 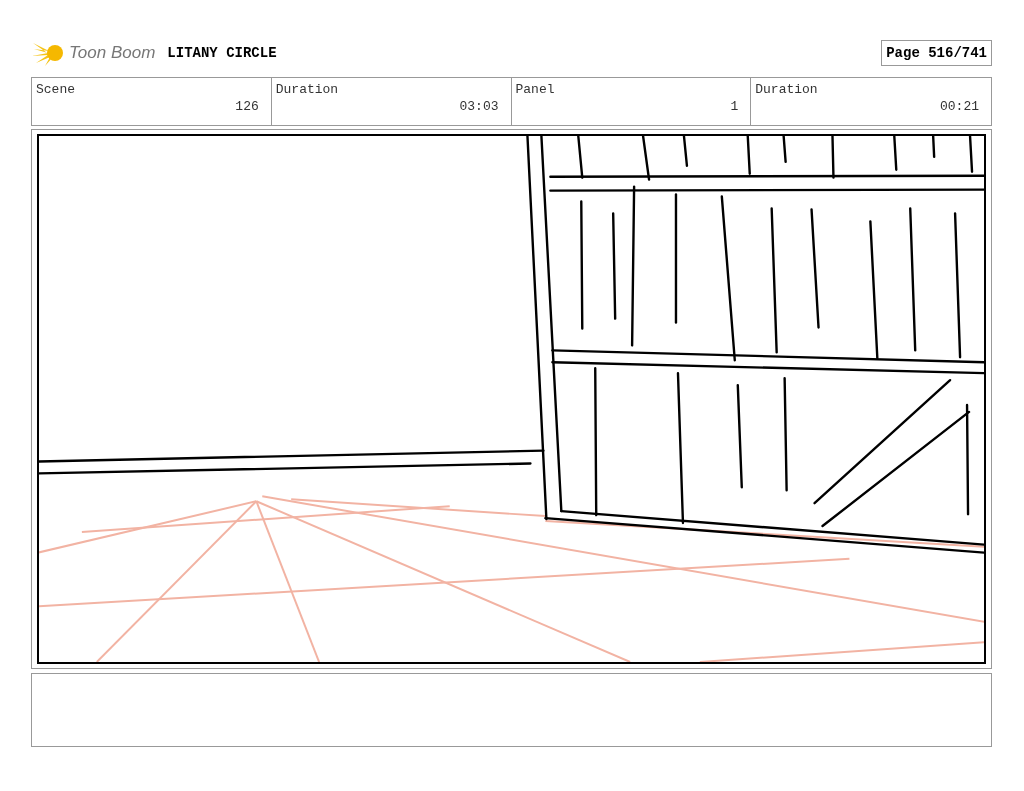 What do you see at coordinates (734, 106) in the screenshot?
I see `field-value: 1` at bounding box center [734, 106].